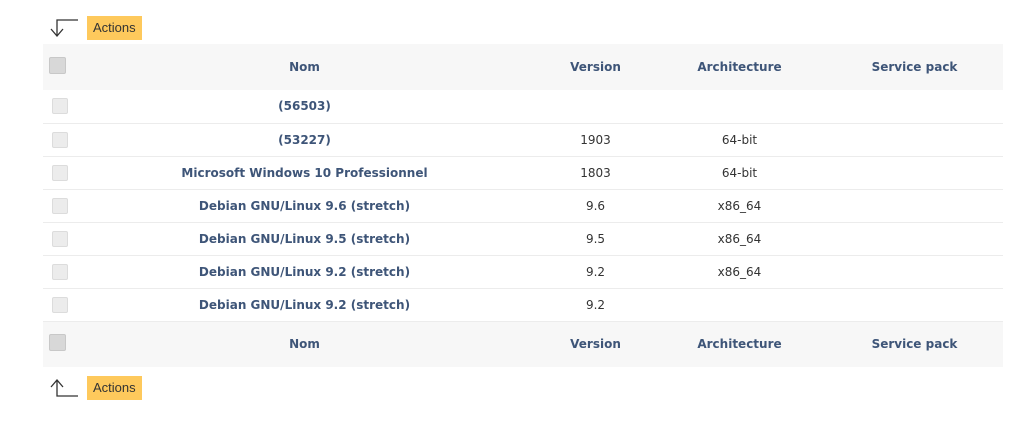 The height and width of the screenshot is (423, 1023). I want to click on footer-header-service-pack: Service pack, so click(914, 344).